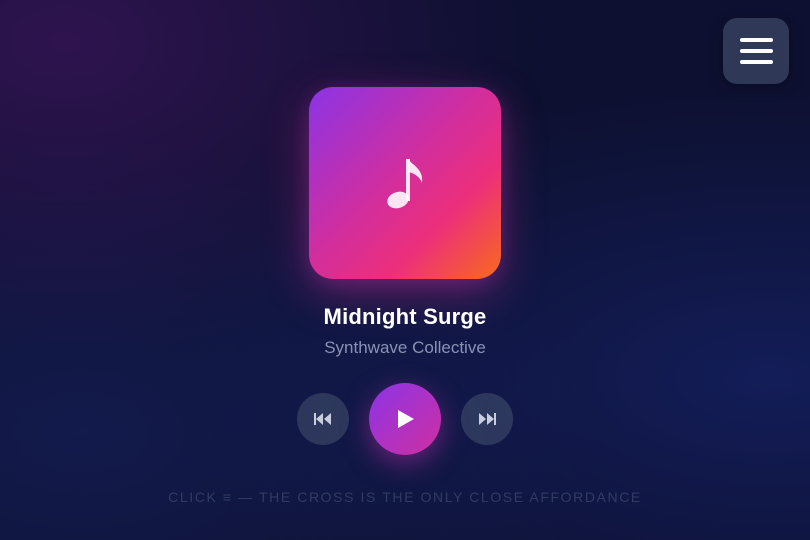  I want to click on play-icon, so click(406, 419).